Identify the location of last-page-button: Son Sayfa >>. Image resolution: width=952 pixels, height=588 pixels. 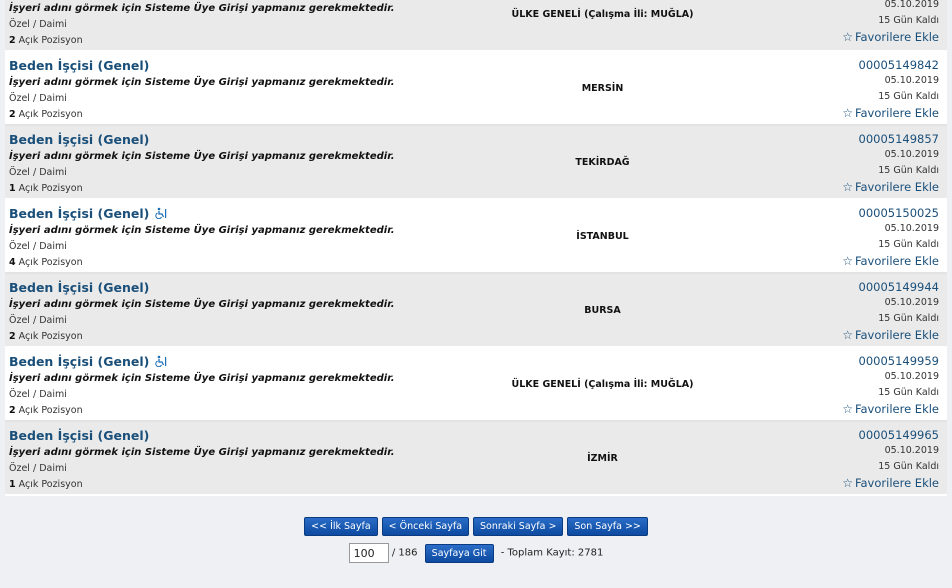
(607, 526).